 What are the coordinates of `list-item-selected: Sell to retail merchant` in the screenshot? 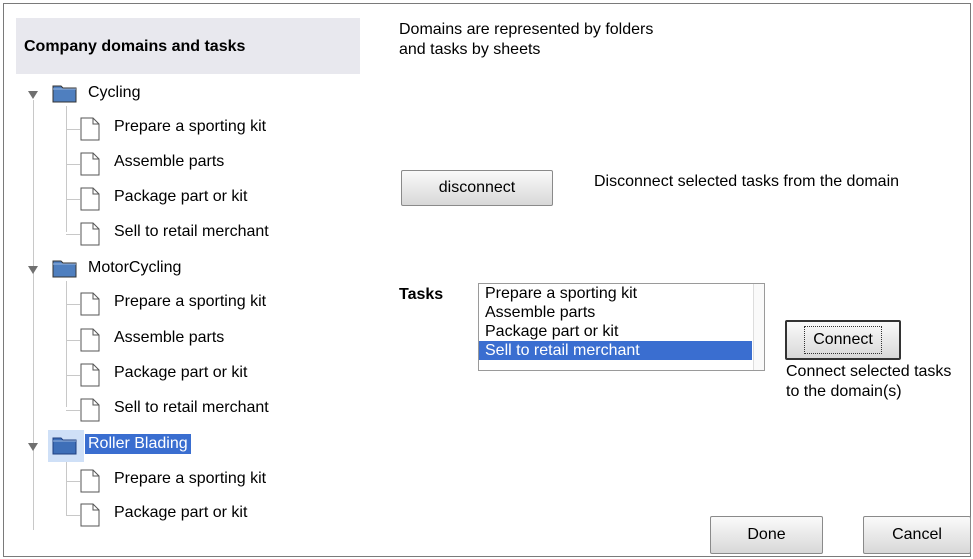 It's located at (615, 350).